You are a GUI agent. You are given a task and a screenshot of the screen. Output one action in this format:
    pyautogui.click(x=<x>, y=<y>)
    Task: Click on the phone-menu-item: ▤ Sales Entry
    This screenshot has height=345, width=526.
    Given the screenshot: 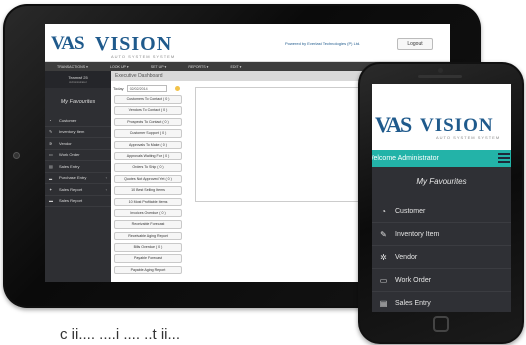 What is the action you would take?
    pyautogui.click(x=441, y=302)
    